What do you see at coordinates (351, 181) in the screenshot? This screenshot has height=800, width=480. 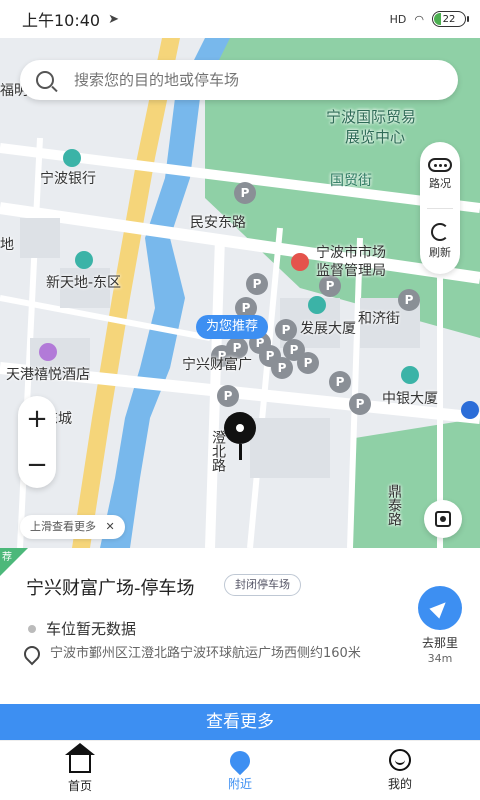 I see `map-label-guomao: 国贸街` at bounding box center [351, 181].